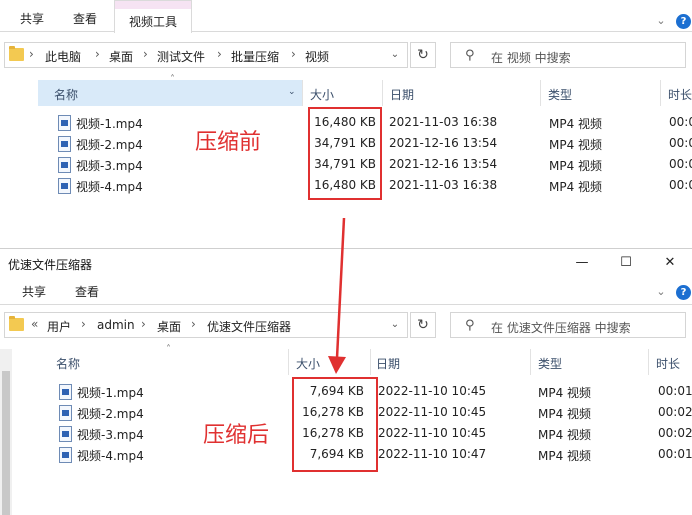  Describe the element at coordinates (292, 92) in the screenshot. I see `column-dropdown-icon: ⌄` at that location.